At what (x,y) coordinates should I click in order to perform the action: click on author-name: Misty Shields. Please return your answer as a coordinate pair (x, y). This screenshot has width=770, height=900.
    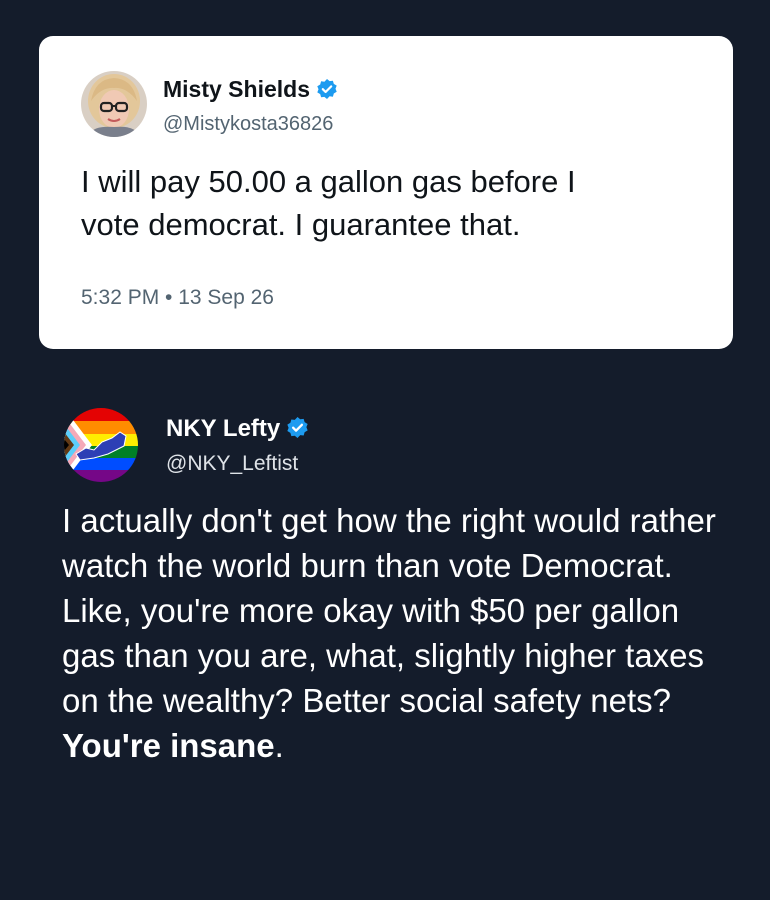
    Looking at the image, I should click on (250, 89).